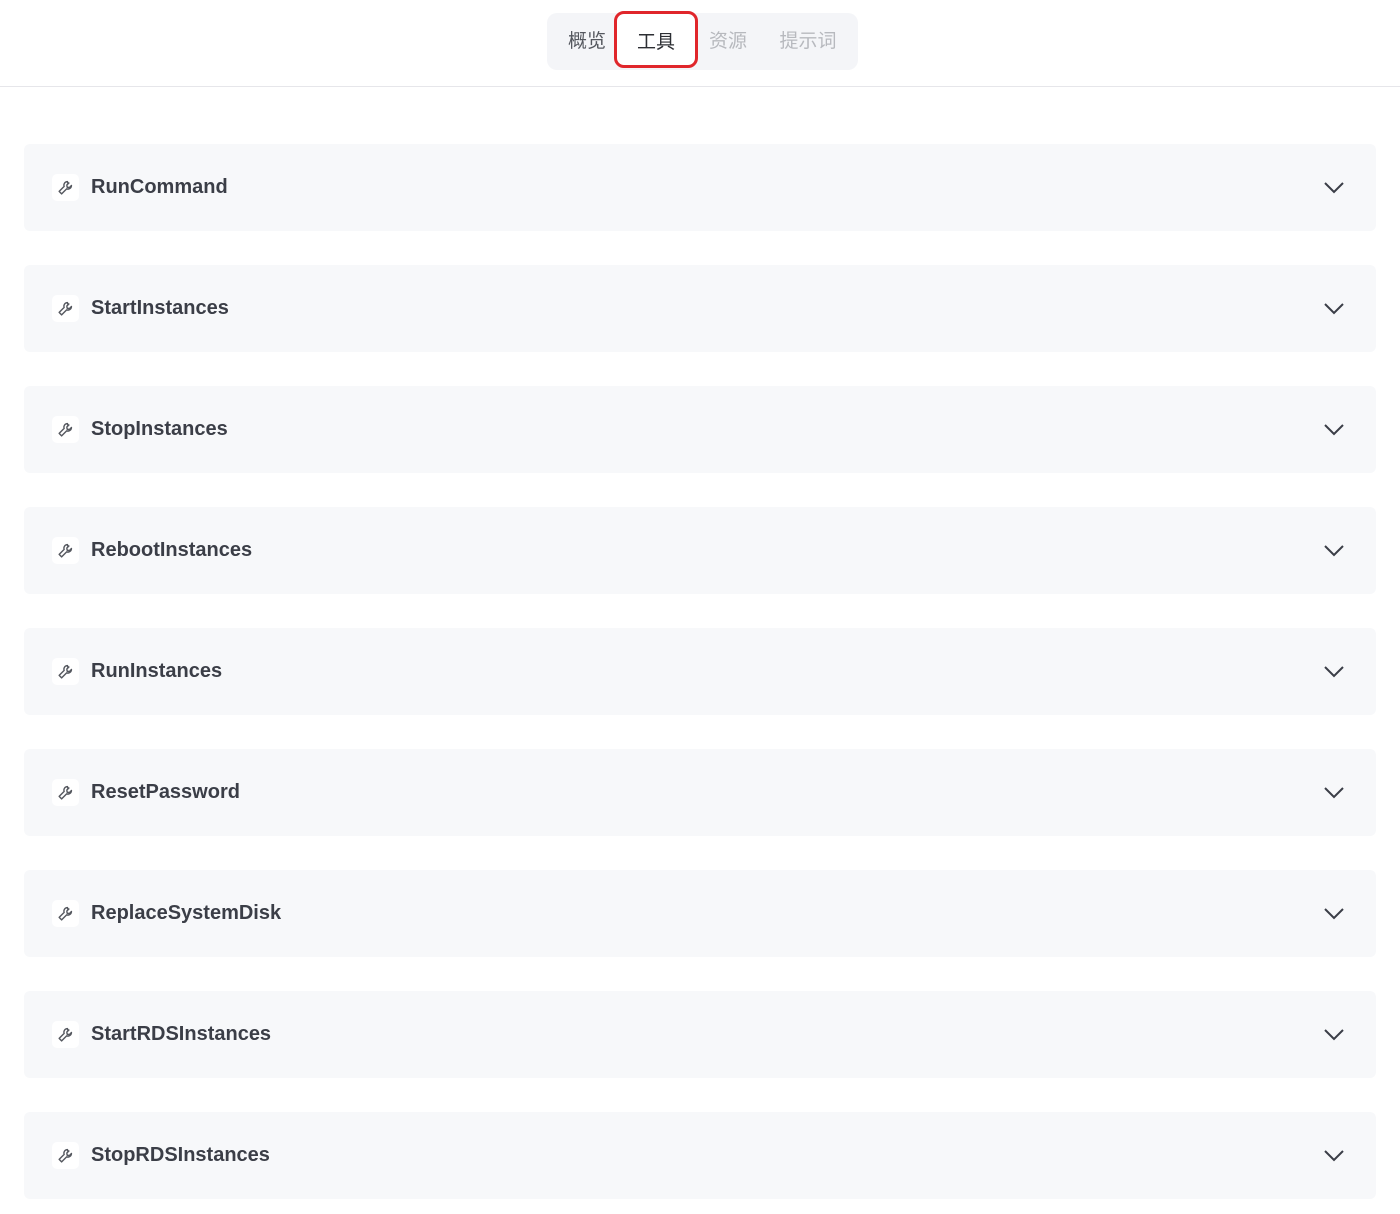 The image size is (1400, 1214). What do you see at coordinates (656, 39) in the screenshot?
I see `tab-tools: 工具` at bounding box center [656, 39].